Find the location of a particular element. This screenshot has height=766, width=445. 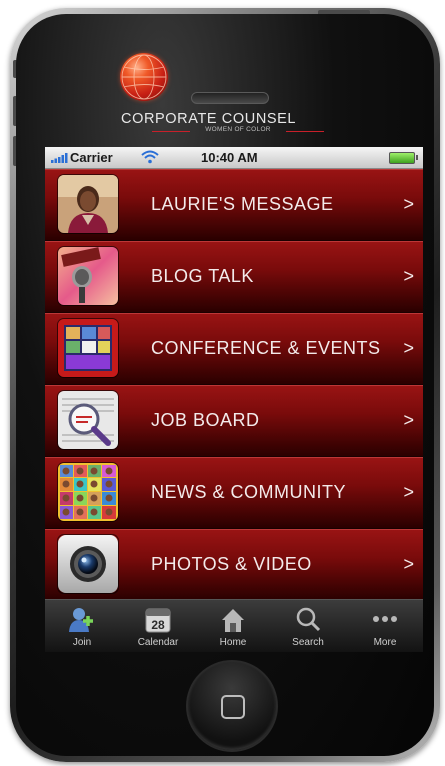

home-icon is located at coordinates (233, 620).